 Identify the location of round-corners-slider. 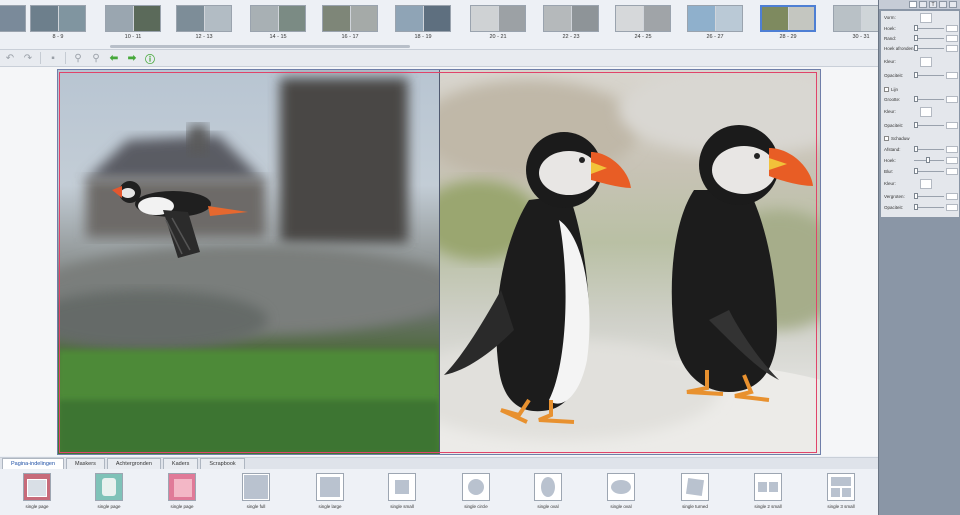
(929, 48).